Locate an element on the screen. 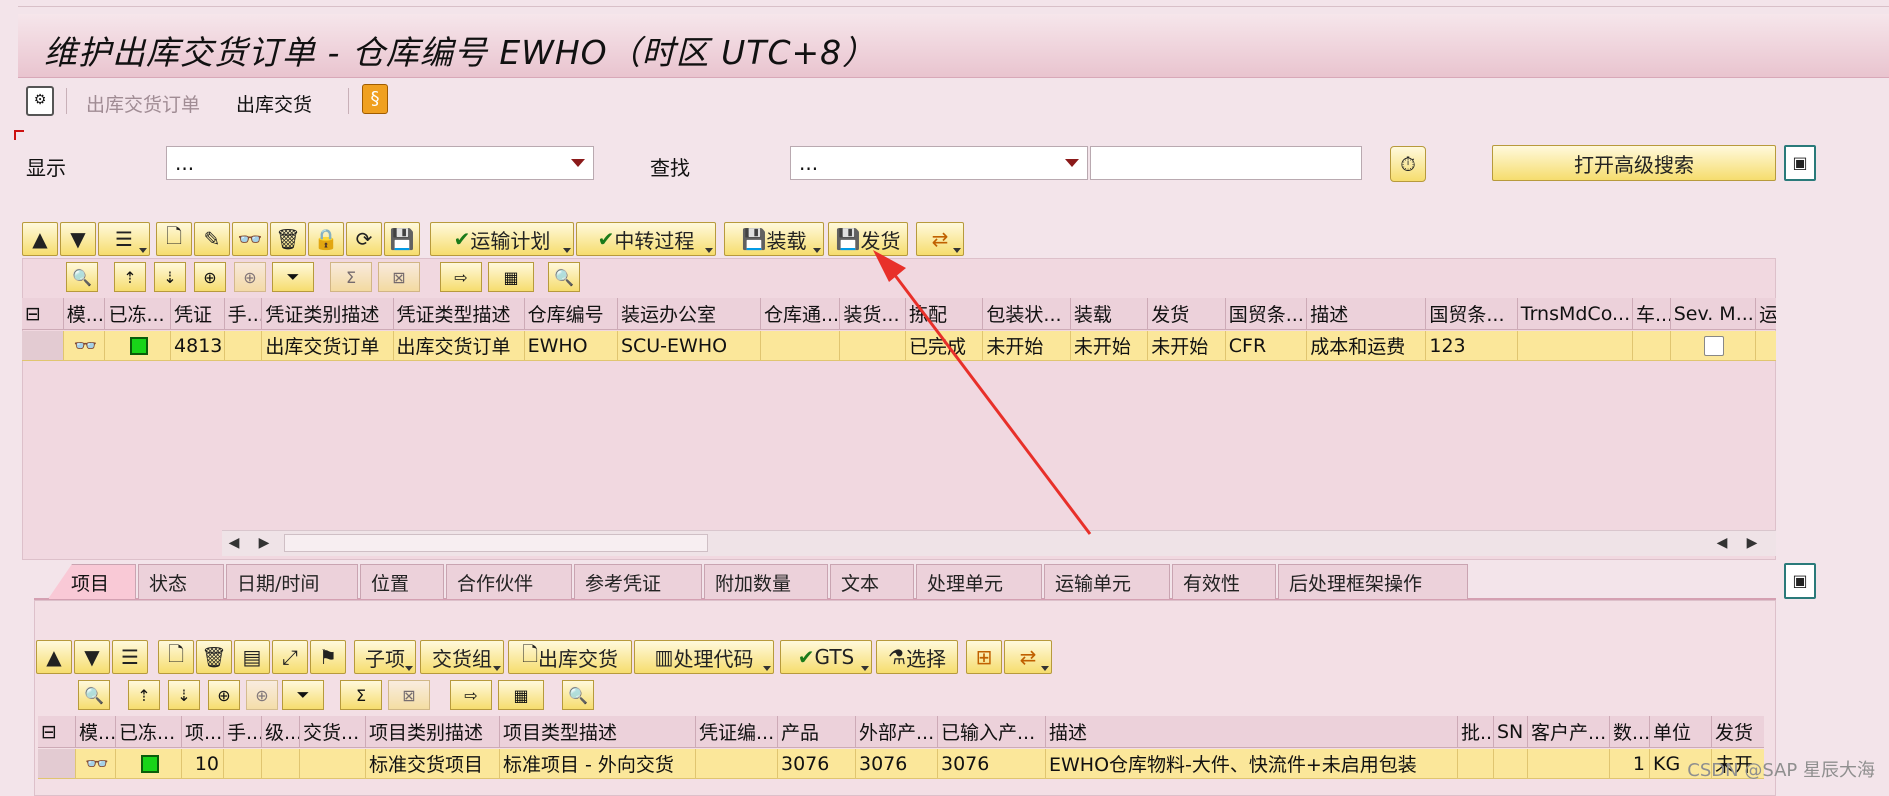 The height and width of the screenshot is (796, 1889). annotation-arrow is located at coordinates (982, 392).